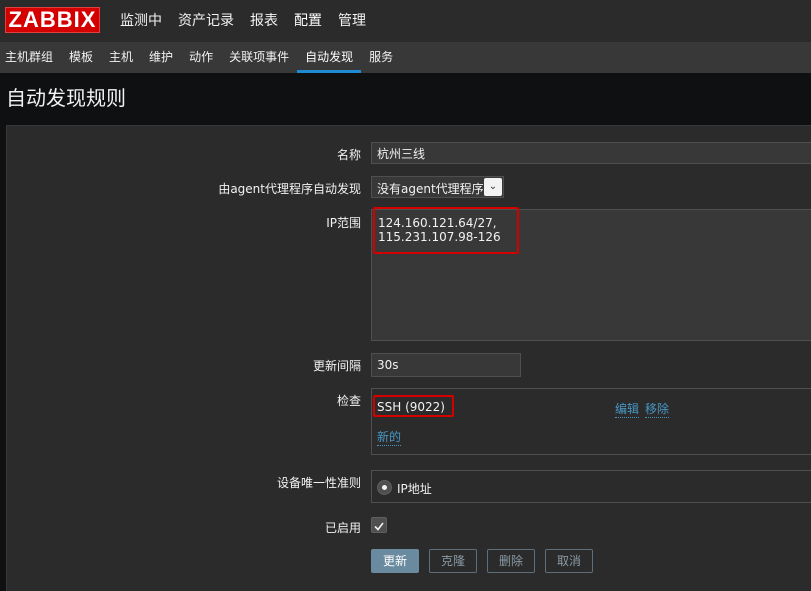 The image size is (811, 591). I want to click on page-title: 自动发现规则, so click(66, 98).